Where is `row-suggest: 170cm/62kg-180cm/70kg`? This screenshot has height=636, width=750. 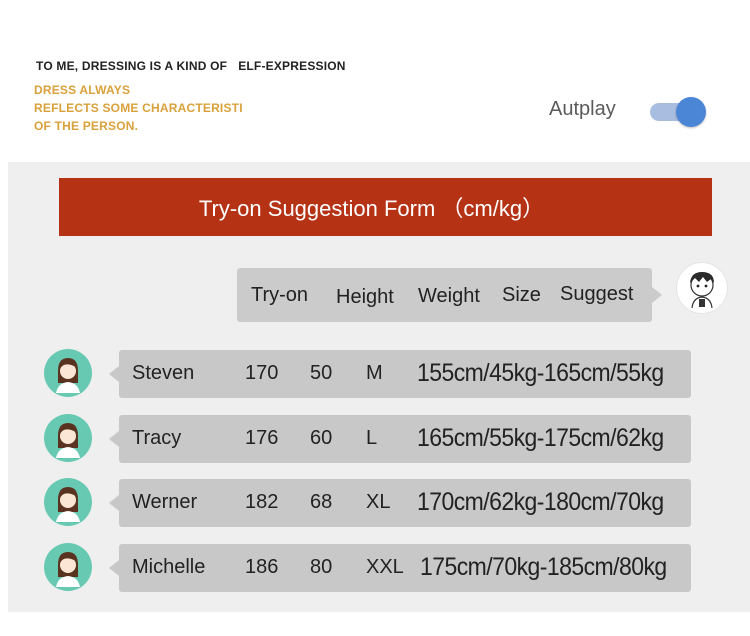 row-suggest: 170cm/62kg-180cm/70kg is located at coordinates (540, 502).